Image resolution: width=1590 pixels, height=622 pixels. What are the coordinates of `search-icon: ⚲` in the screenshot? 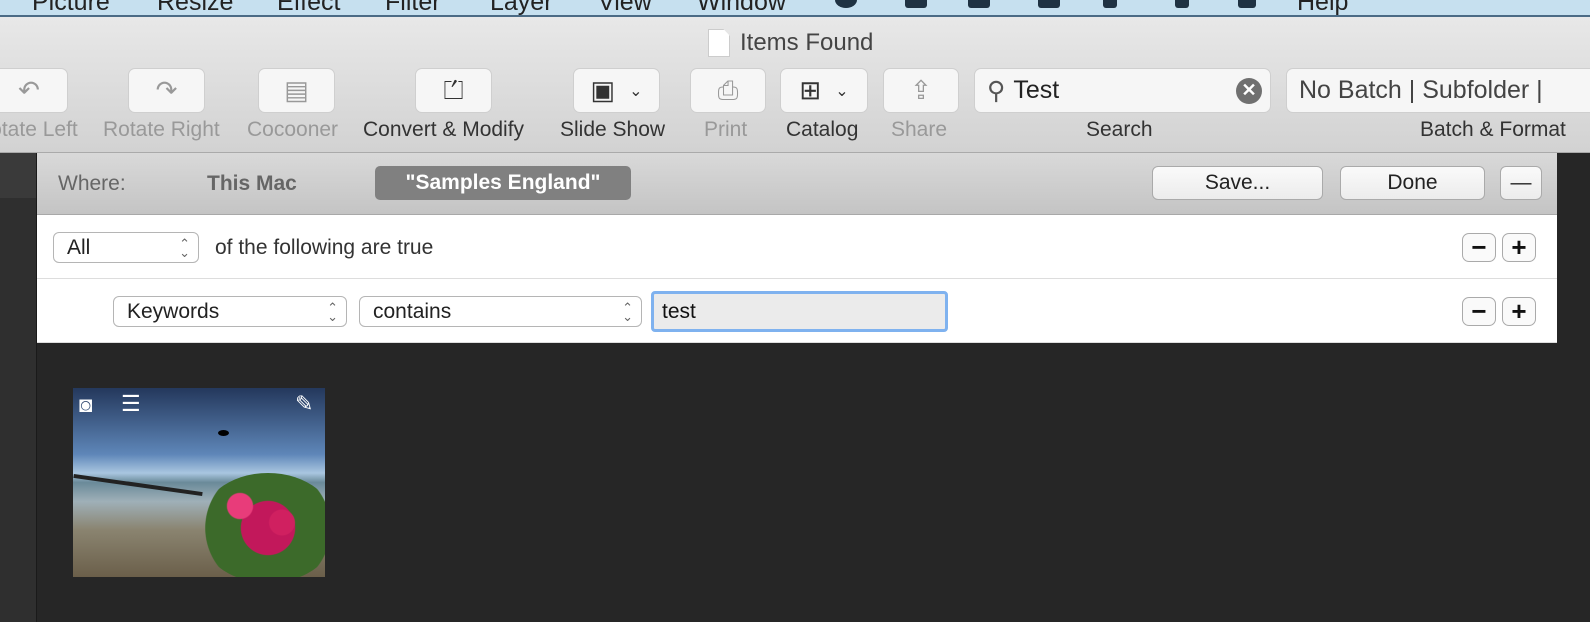 It's located at (996, 90).